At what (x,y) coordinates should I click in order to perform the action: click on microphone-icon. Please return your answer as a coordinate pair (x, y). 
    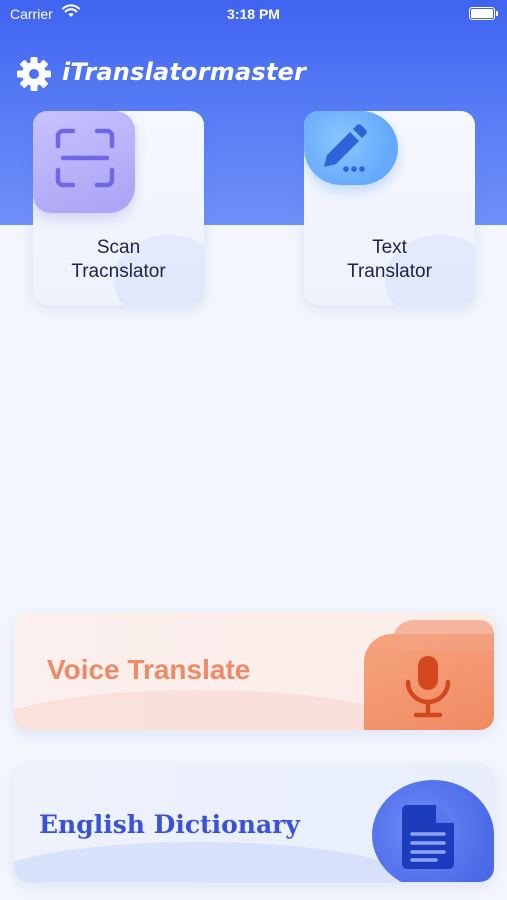
    Looking at the image, I should click on (428, 687).